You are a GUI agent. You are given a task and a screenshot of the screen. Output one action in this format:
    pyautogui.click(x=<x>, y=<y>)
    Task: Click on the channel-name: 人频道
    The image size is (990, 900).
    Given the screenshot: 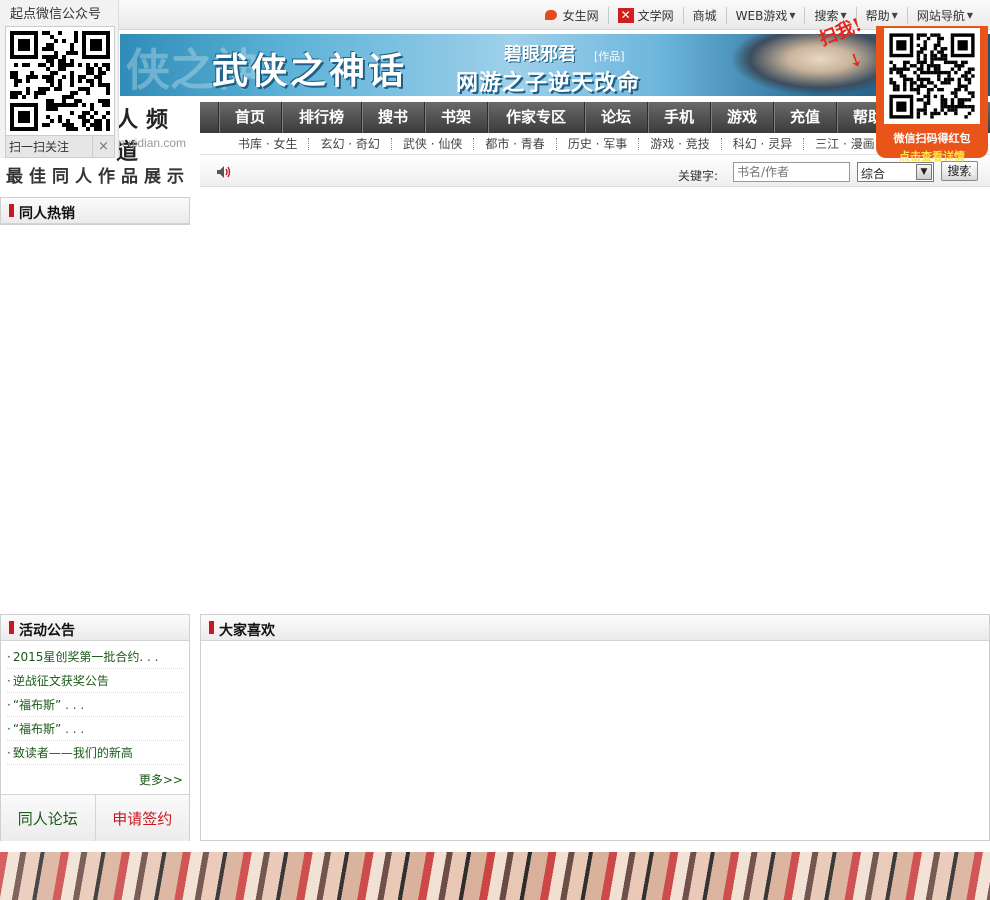 What is the action you would take?
    pyautogui.click(x=146, y=136)
    